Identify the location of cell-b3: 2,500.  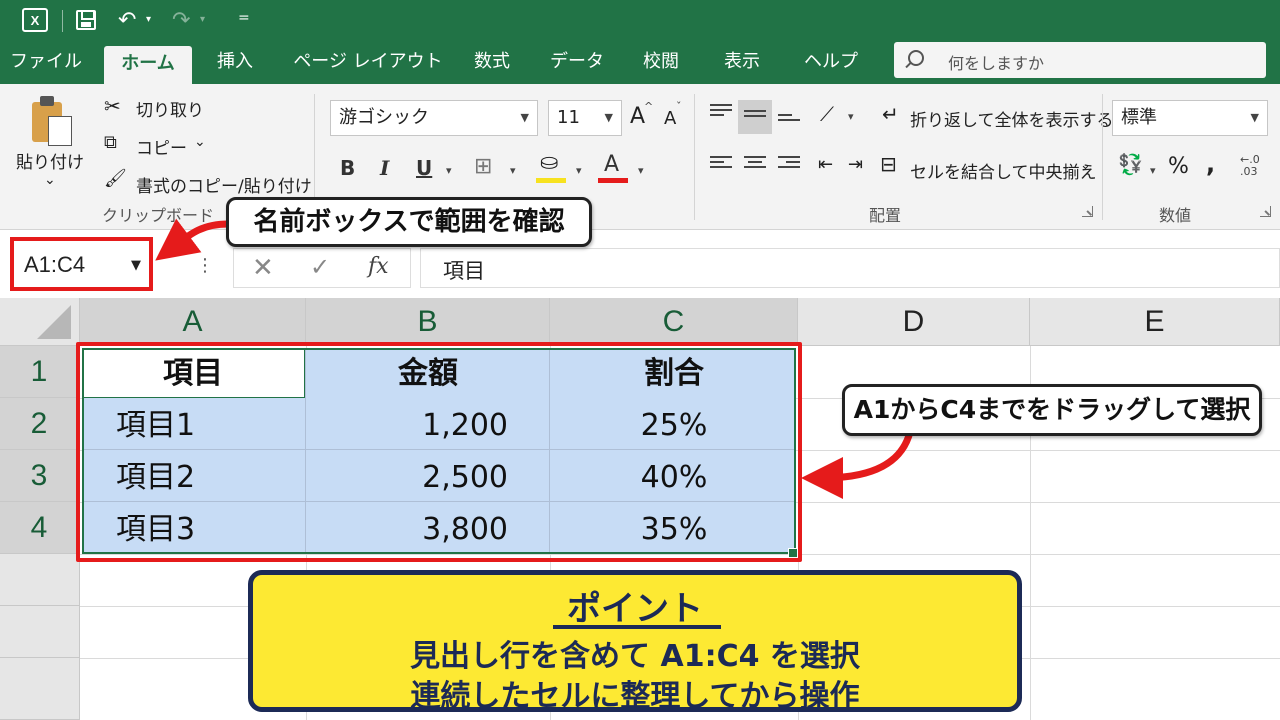
(407, 478).